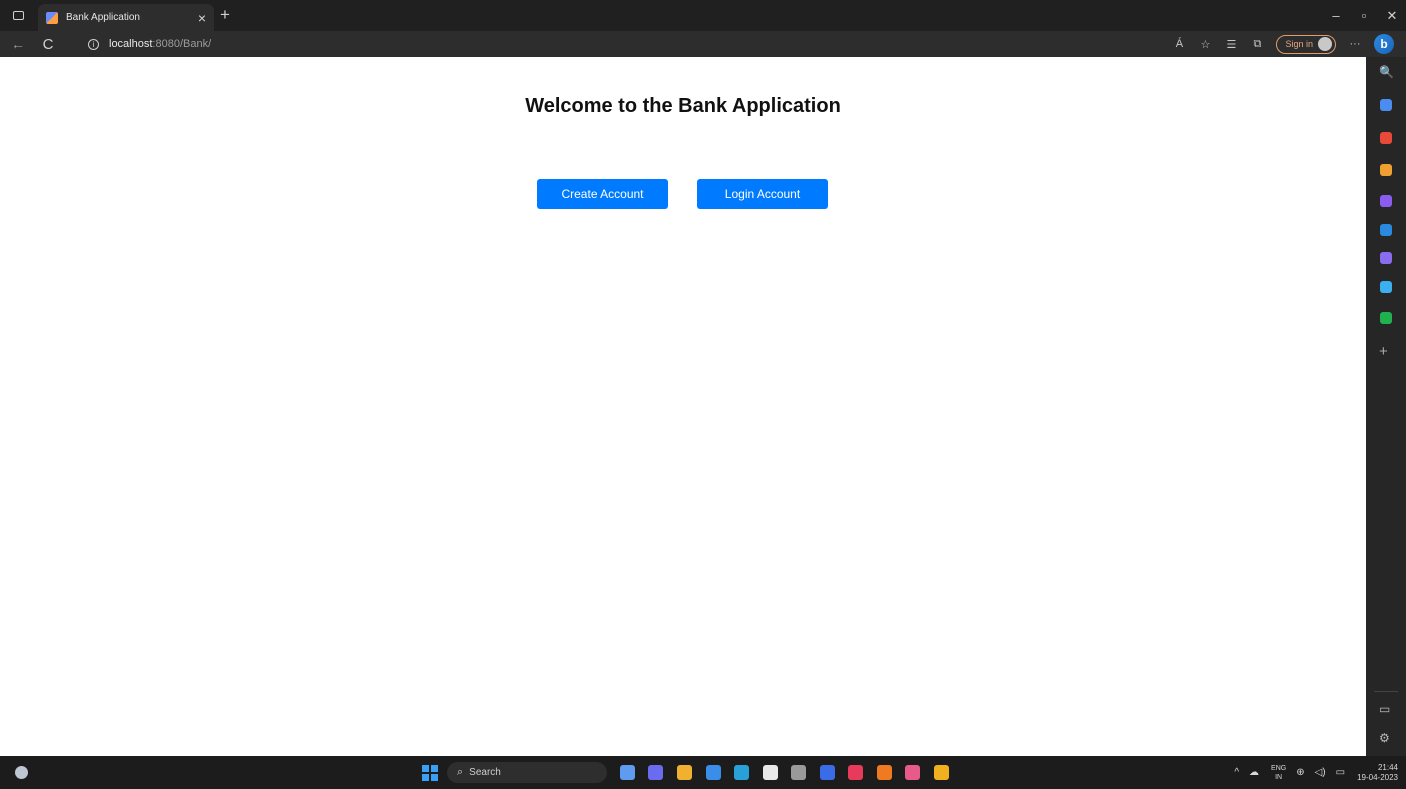 The width and height of the screenshot is (1406, 789). I want to click on clock-time: 21:44, so click(1387, 767).